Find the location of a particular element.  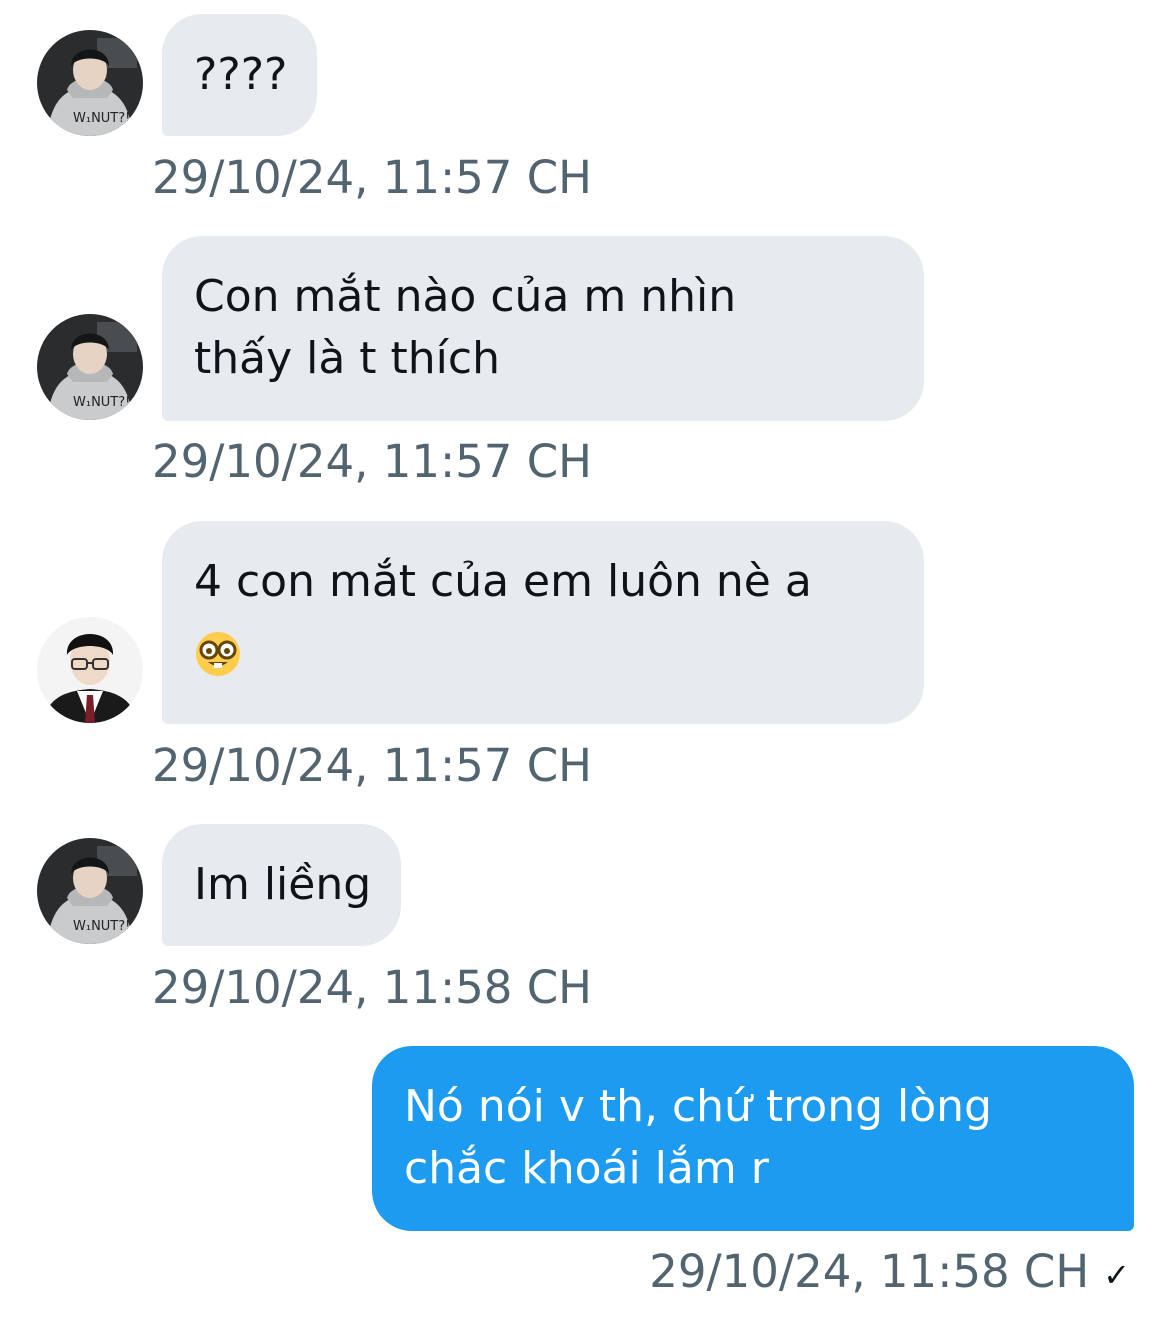

message-bubble: Con mắt nào của m nhìn thấy là t thích is located at coordinates (543, 328).